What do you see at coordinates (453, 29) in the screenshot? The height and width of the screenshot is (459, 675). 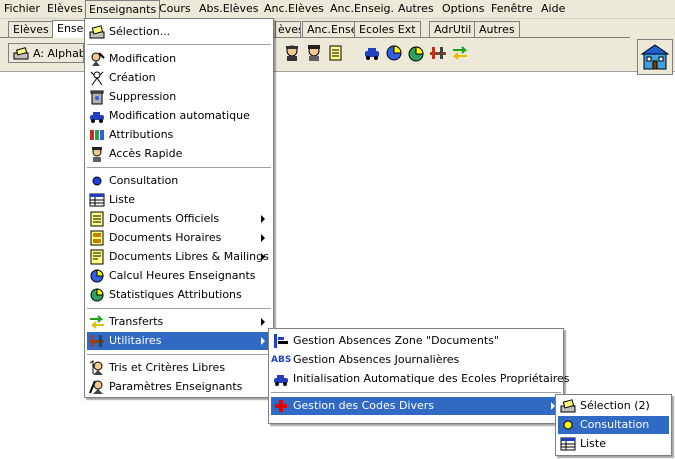 I see `tab-adrutil: AdrUtil` at bounding box center [453, 29].